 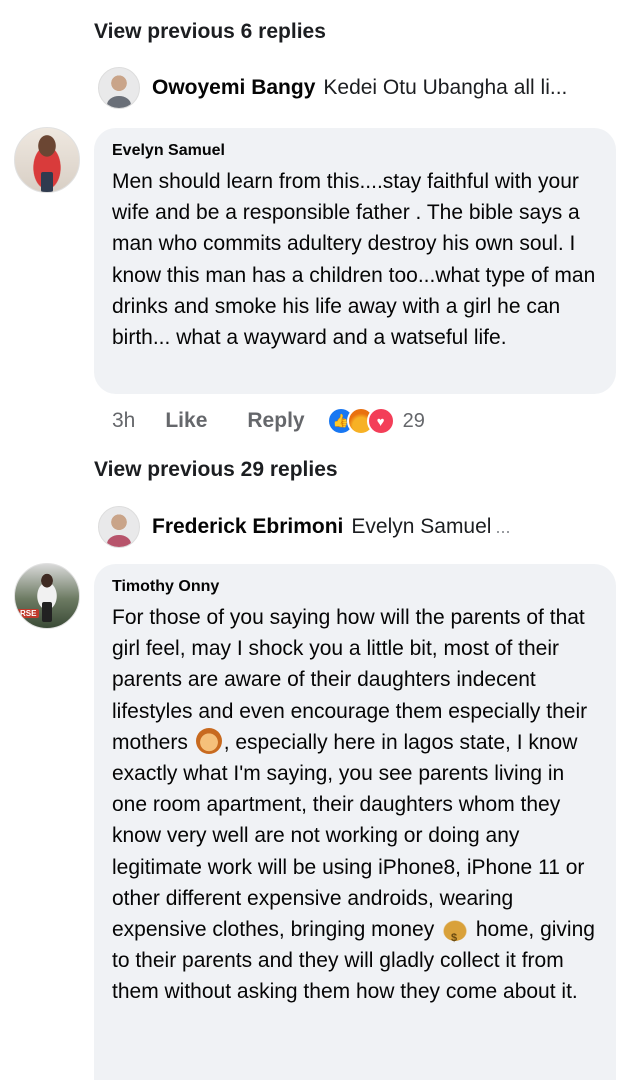 I want to click on avatar-badge: RSE, so click(x=28, y=613).